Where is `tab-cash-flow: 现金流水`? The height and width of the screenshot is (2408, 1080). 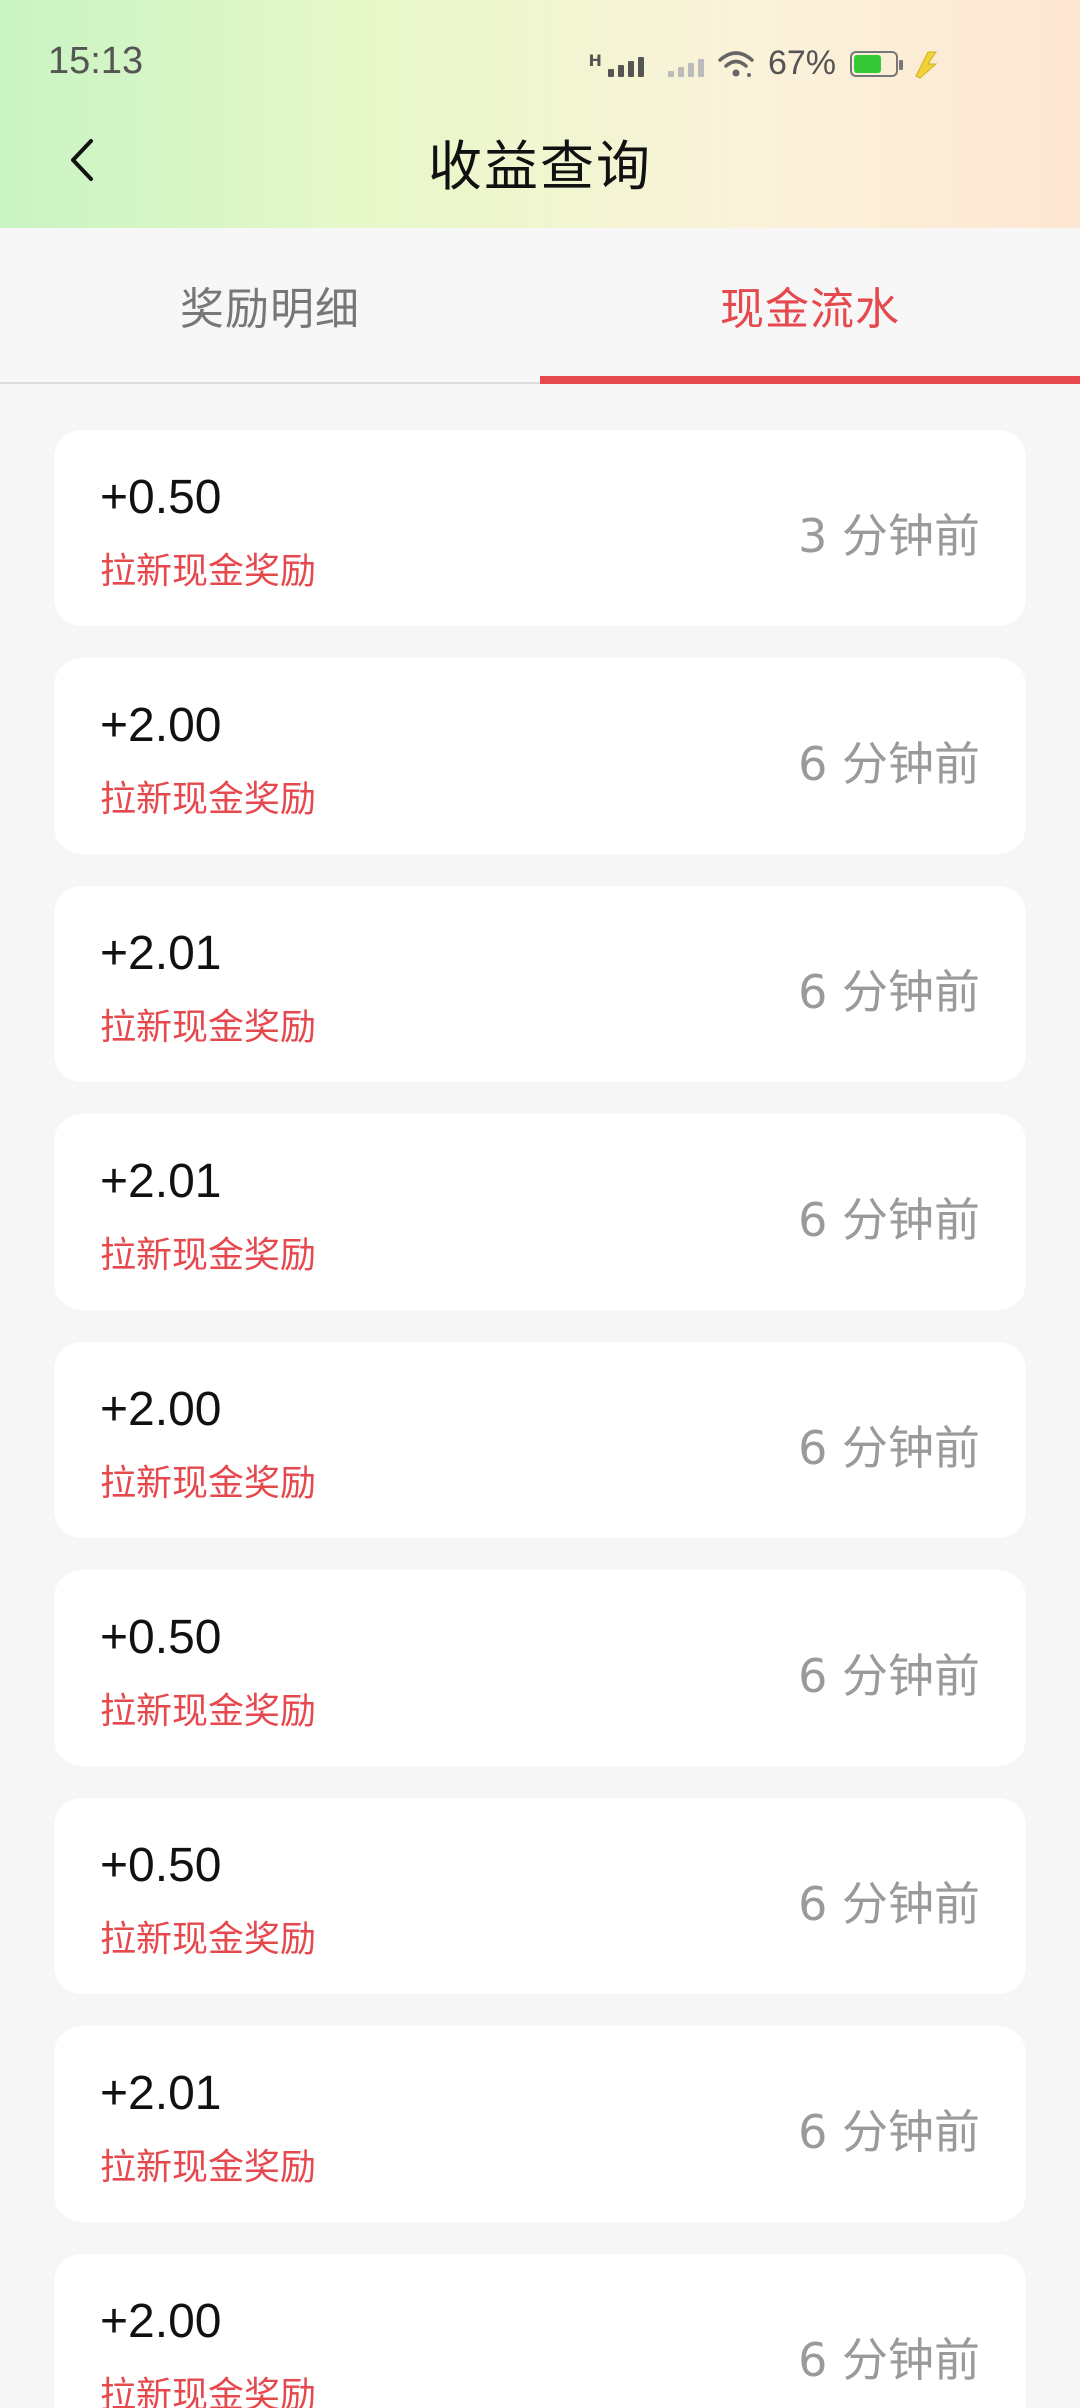
tab-cash-flow: 现金流水 is located at coordinates (810, 306).